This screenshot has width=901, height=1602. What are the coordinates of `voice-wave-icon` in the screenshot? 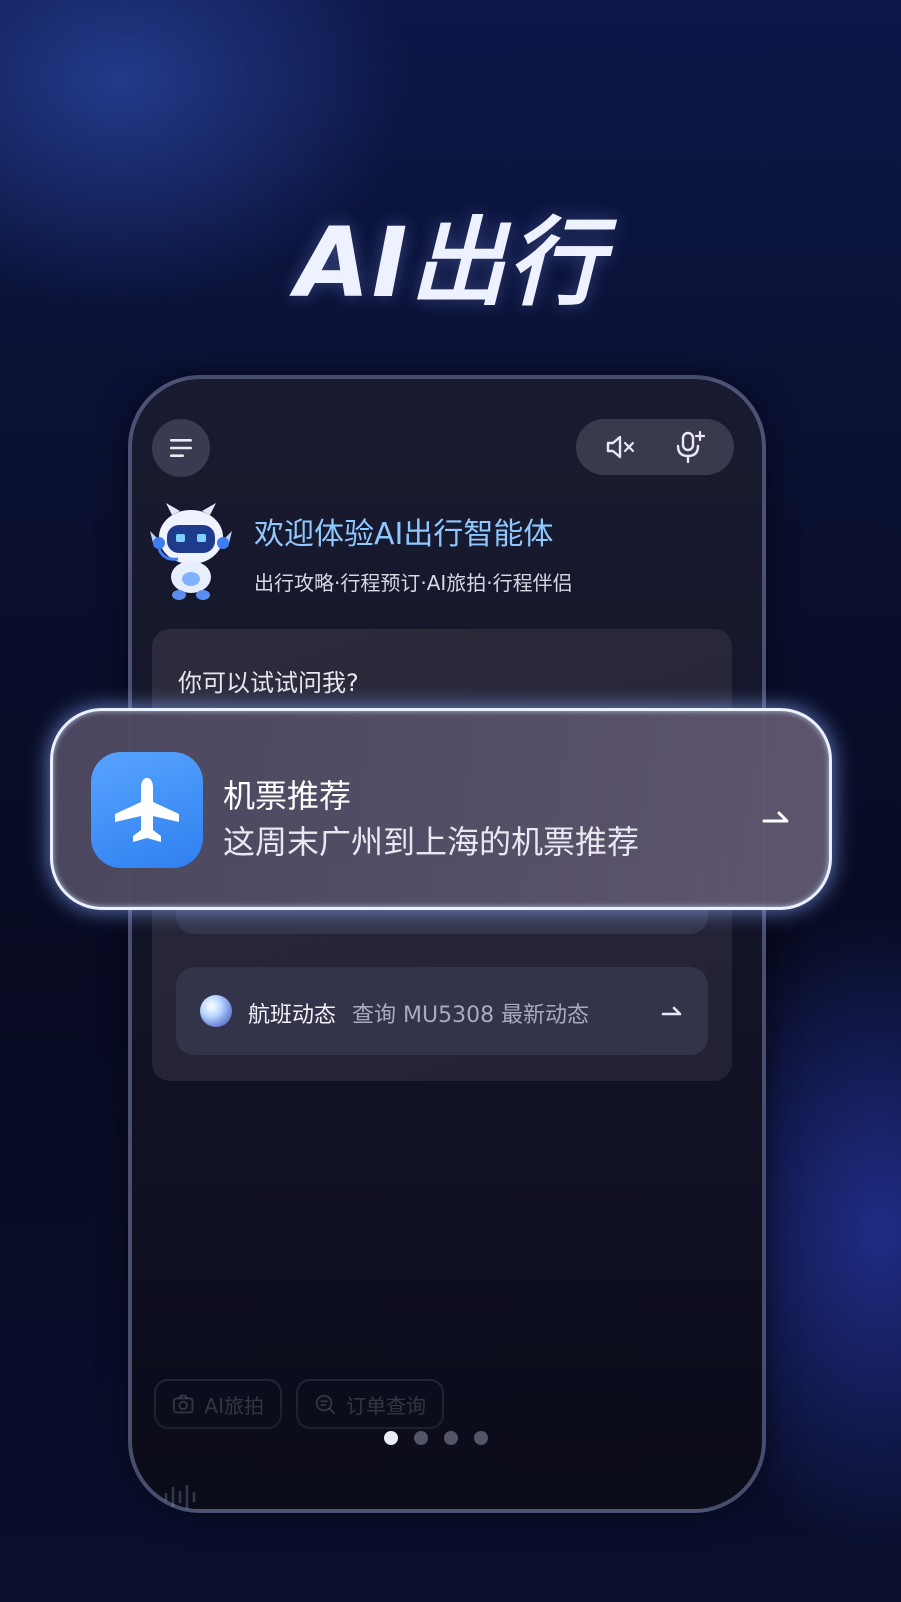 It's located at (180, 1497).